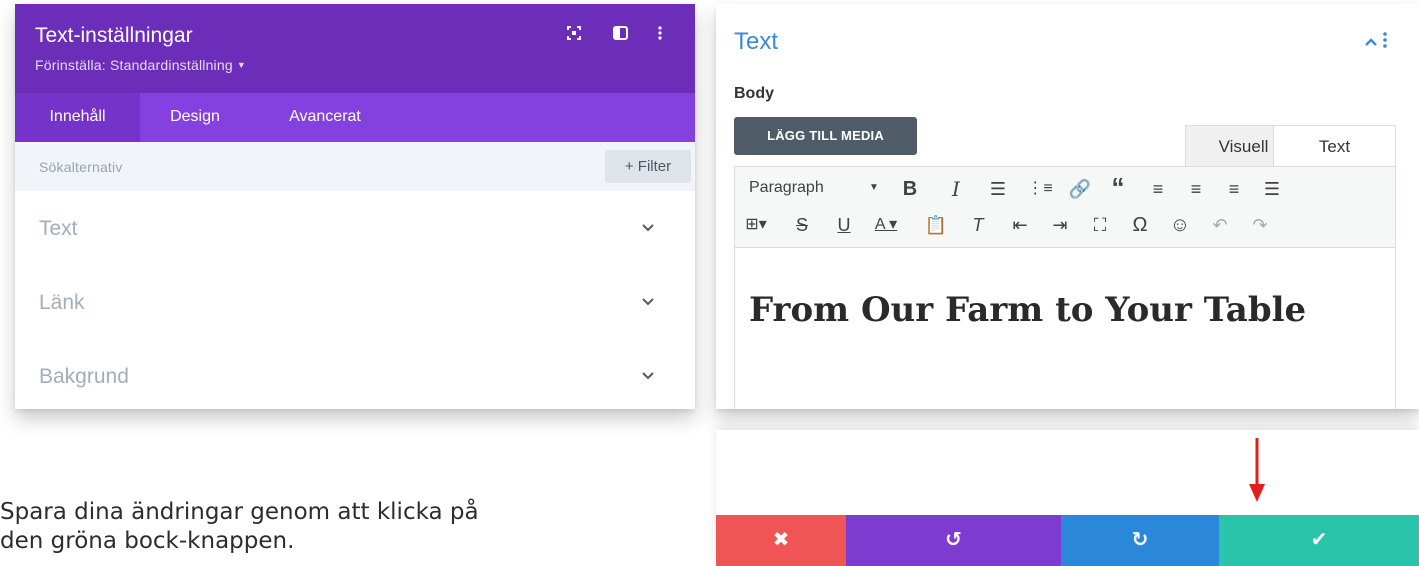  What do you see at coordinates (1060, 225) in the screenshot?
I see `indent-icon: ⇥` at bounding box center [1060, 225].